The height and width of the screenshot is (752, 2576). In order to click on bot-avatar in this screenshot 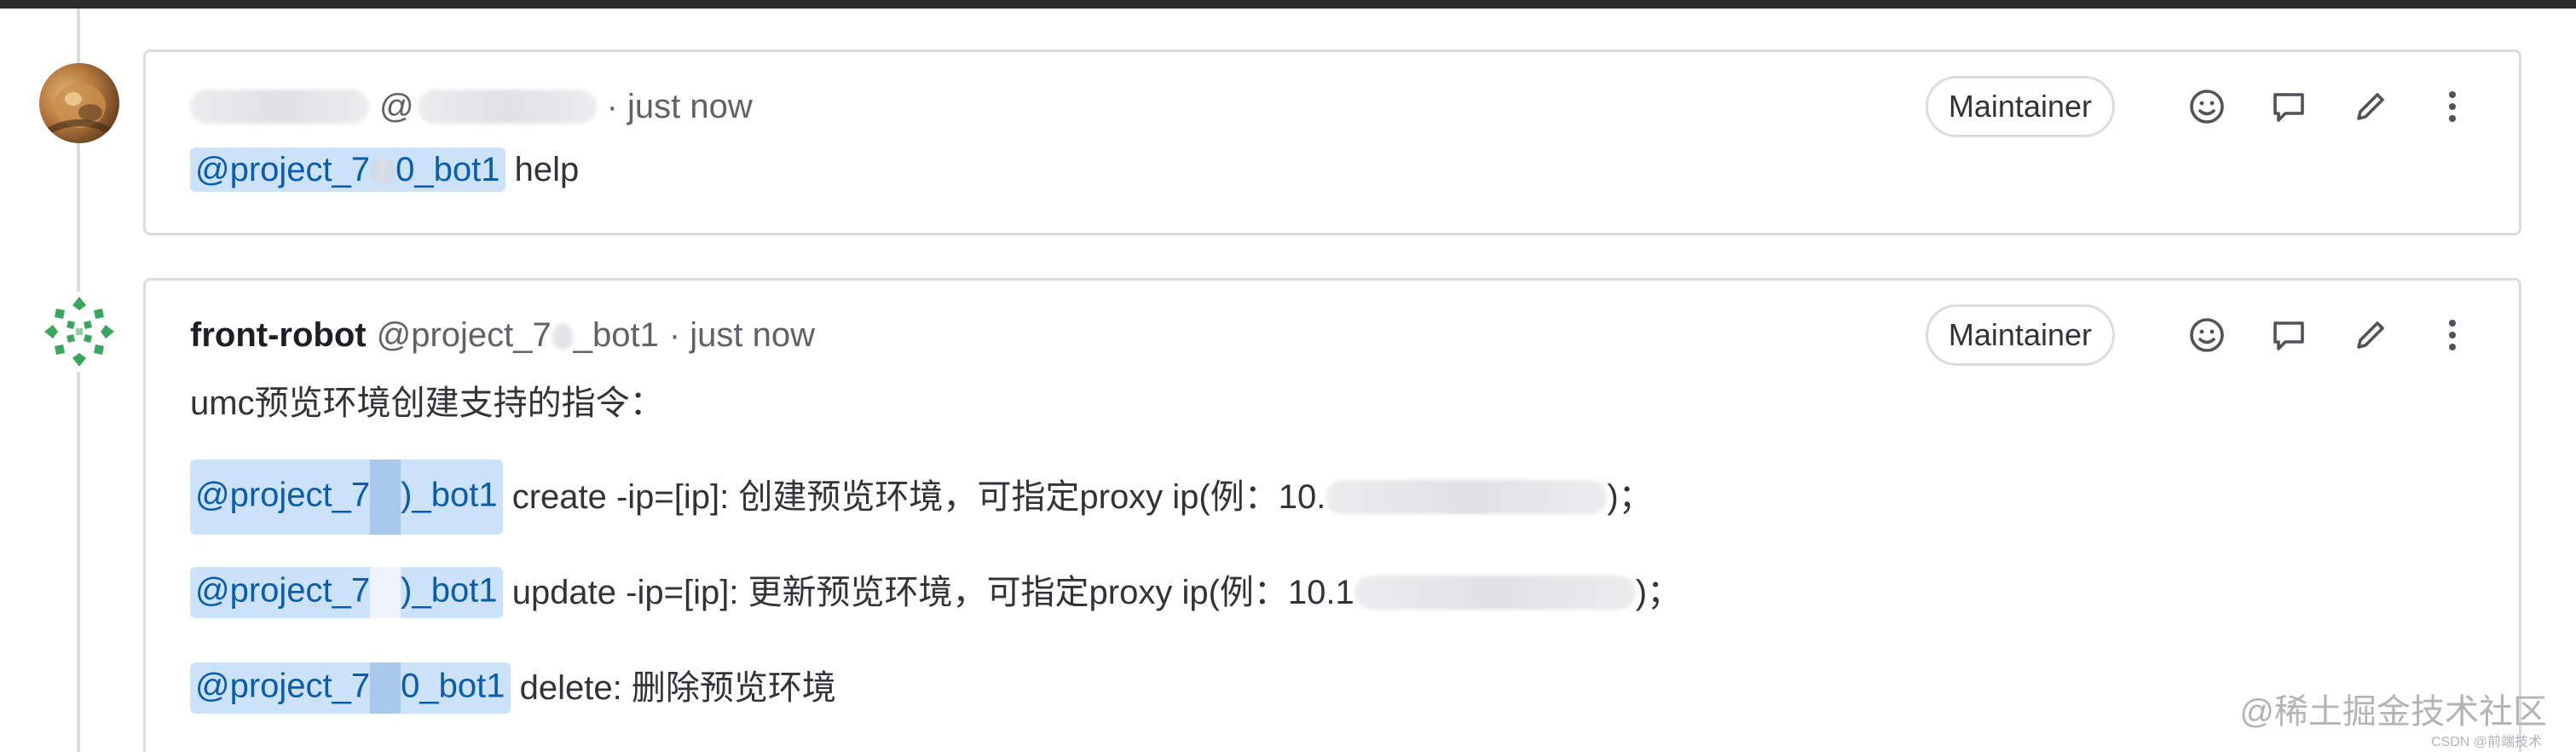, I will do `click(79, 332)`.